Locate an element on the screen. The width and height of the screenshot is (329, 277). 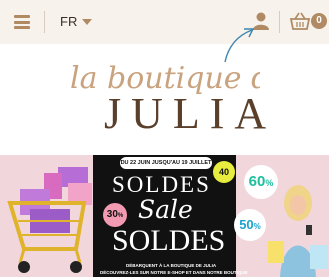
shopping-cart-illustration is located at coordinates (49, 220).